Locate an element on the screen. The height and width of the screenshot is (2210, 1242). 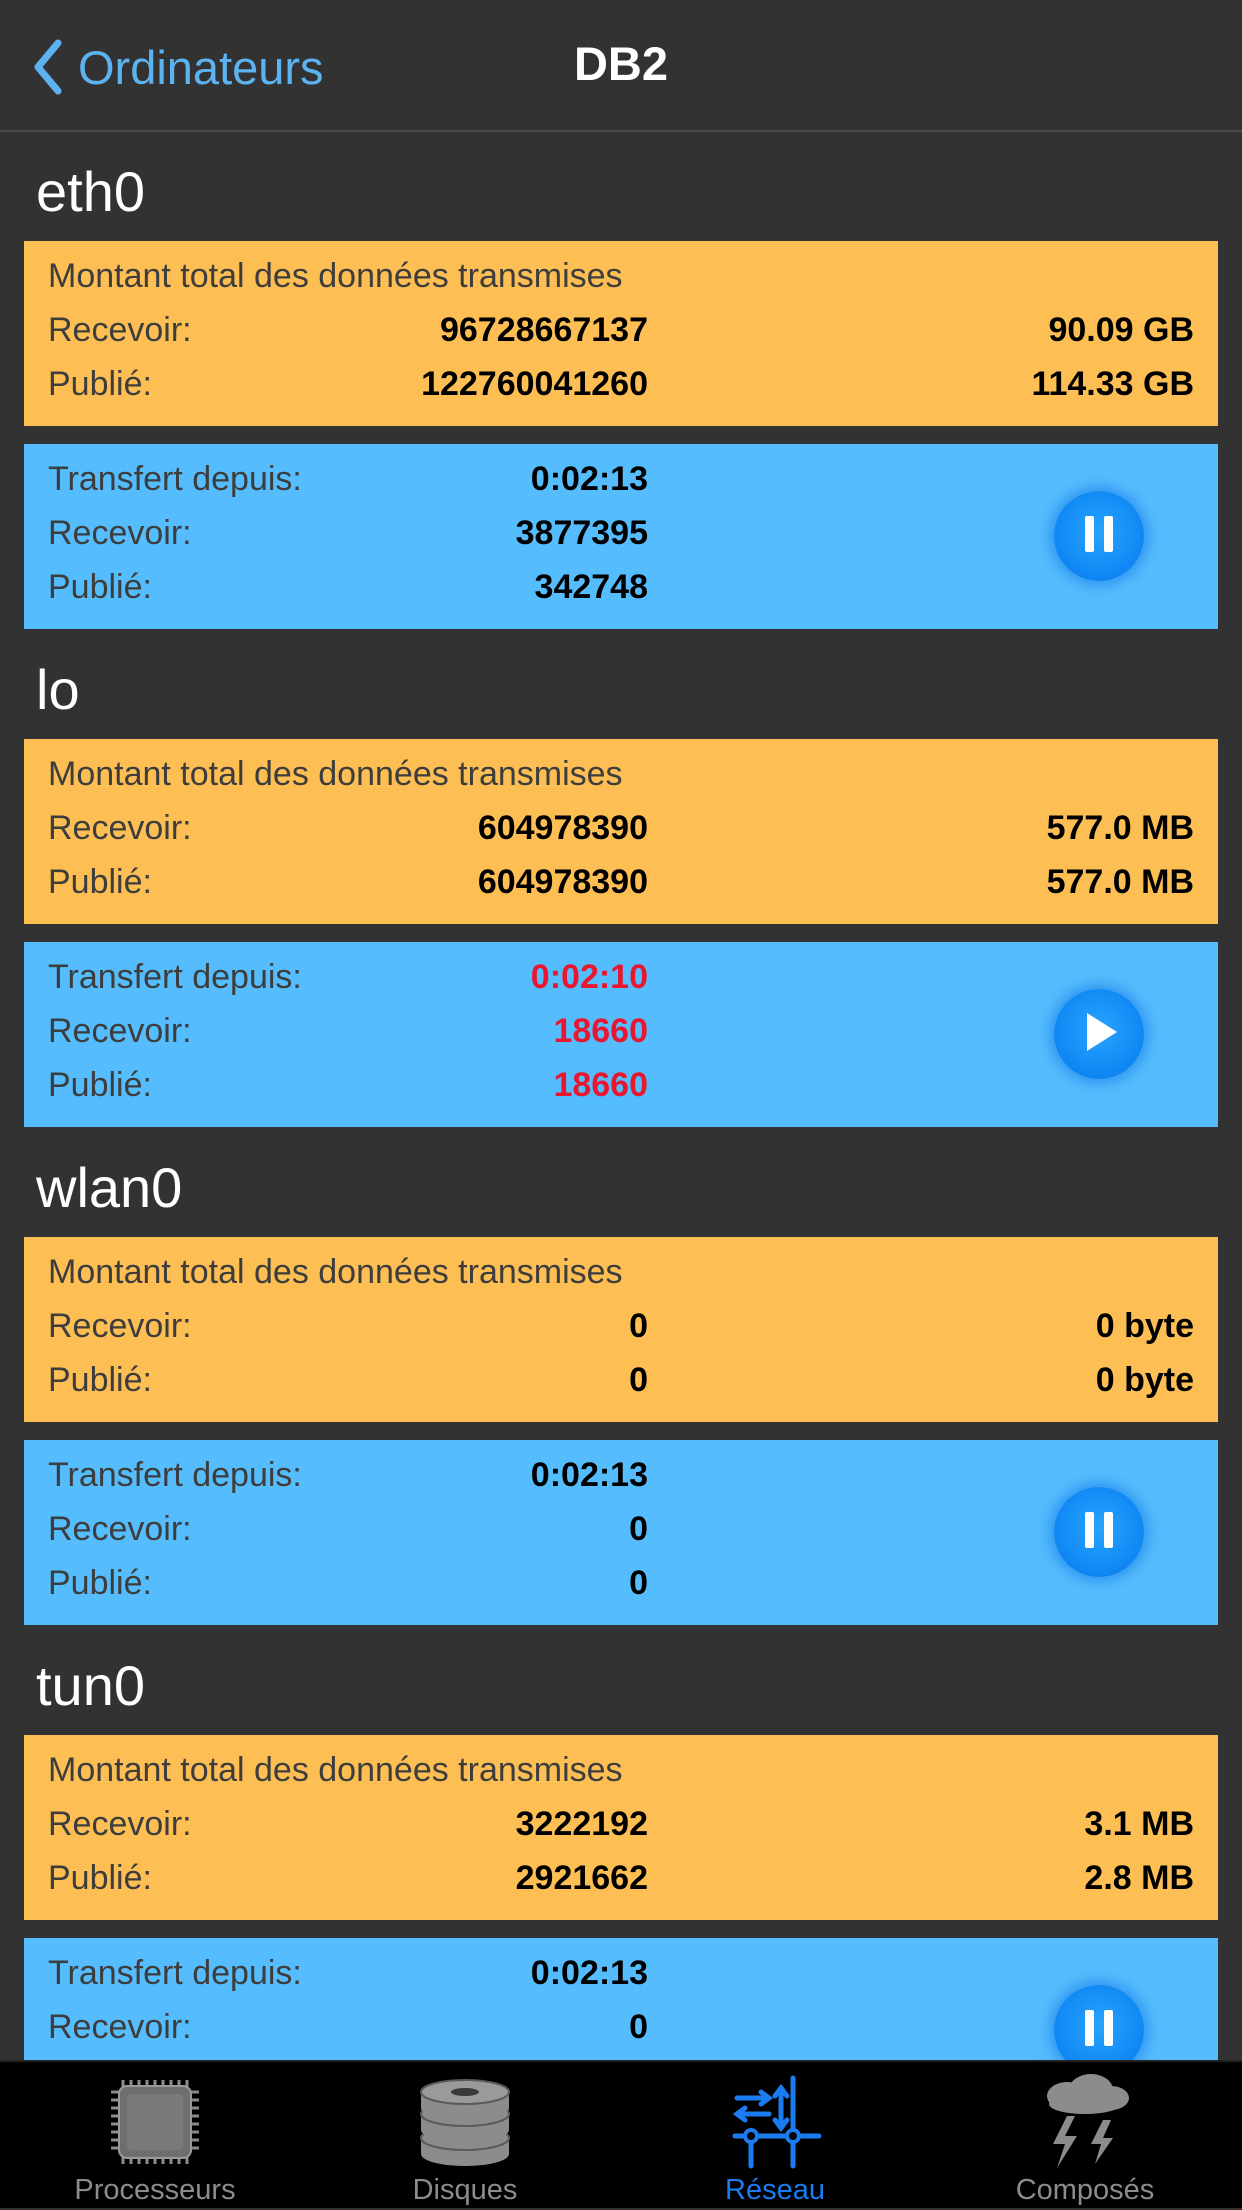
rate-sent-value: 18660 is located at coordinates (600, 1085).